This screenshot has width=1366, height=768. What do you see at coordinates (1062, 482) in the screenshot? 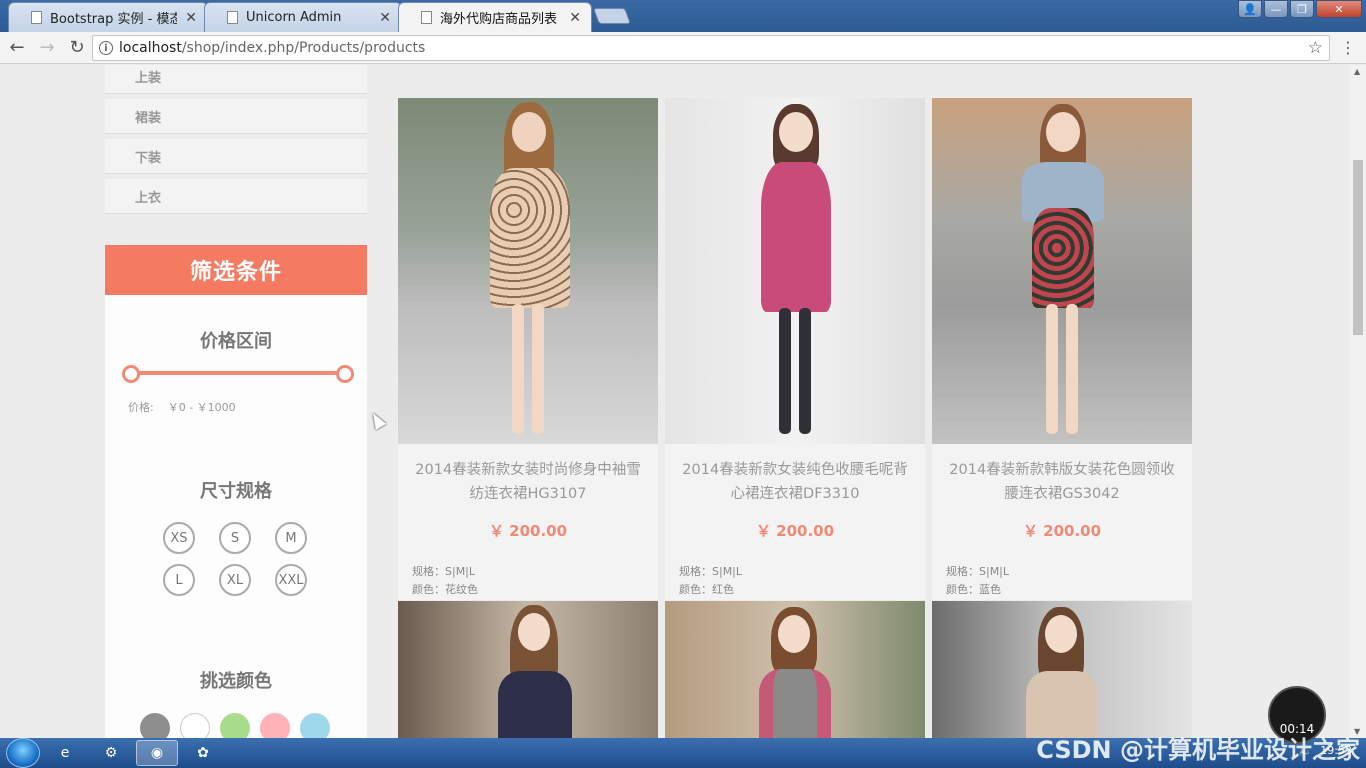
I see `product-name: 2014春装新款韩版女装花色圆领收腰连衣裙GS3042` at bounding box center [1062, 482].